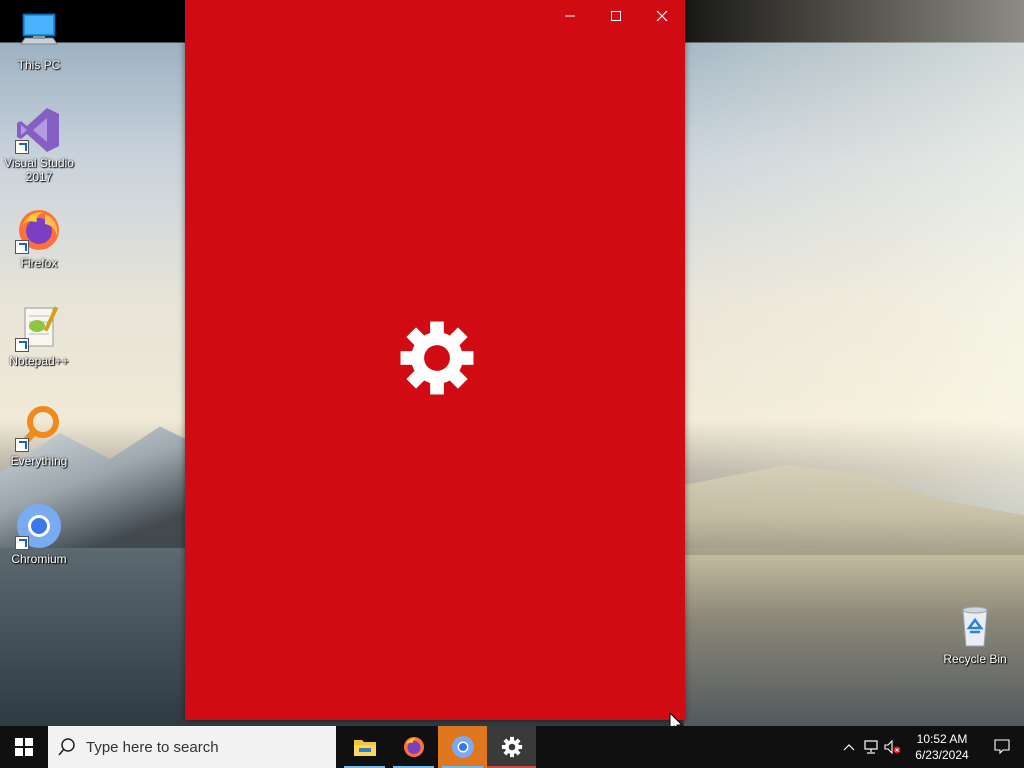 Image resolution: width=1024 pixels, height=768 pixels. I want to click on start-button, so click(24, 747).